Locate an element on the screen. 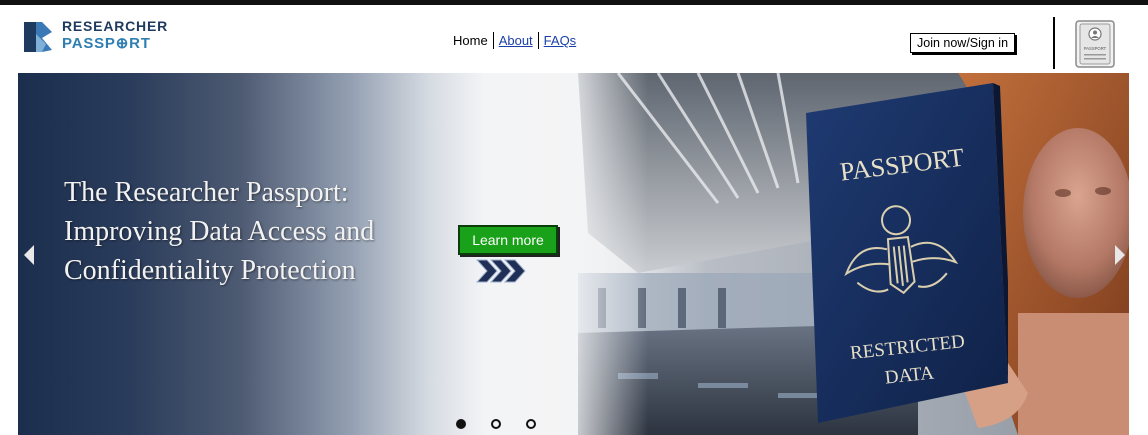 This screenshot has height=435, width=1148. join-signin-button: Join now/Sign in is located at coordinates (963, 43).